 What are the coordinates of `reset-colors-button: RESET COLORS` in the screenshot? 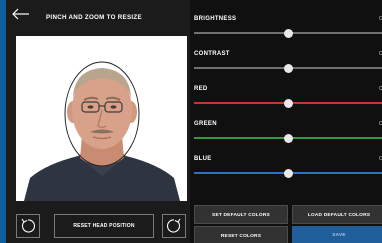 It's located at (241, 234).